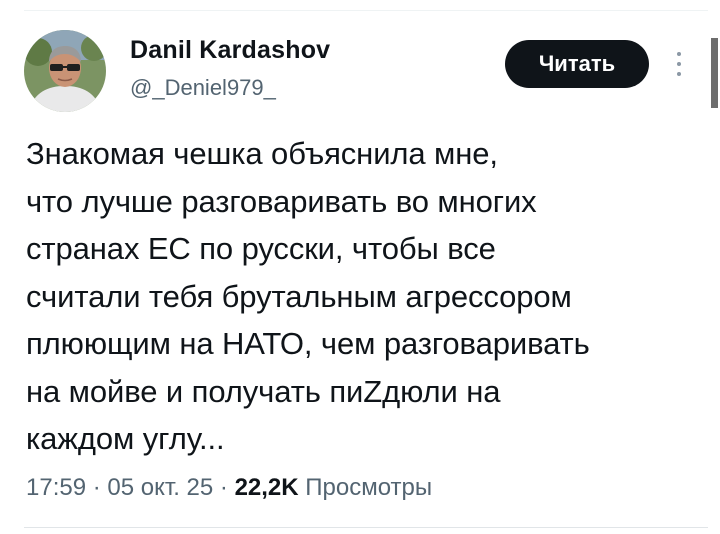  I want to click on tweet-date: 05 окт. 25, so click(160, 487).